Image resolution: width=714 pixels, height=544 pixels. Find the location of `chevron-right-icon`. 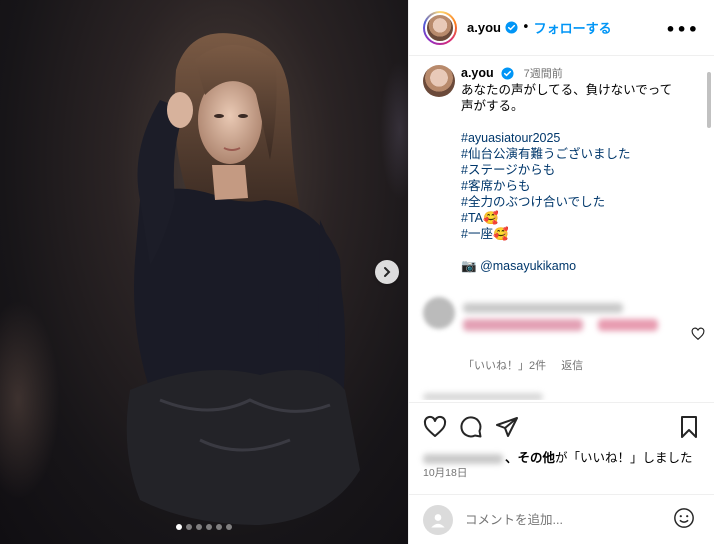

chevron-right-icon is located at coordinates (387, 272).